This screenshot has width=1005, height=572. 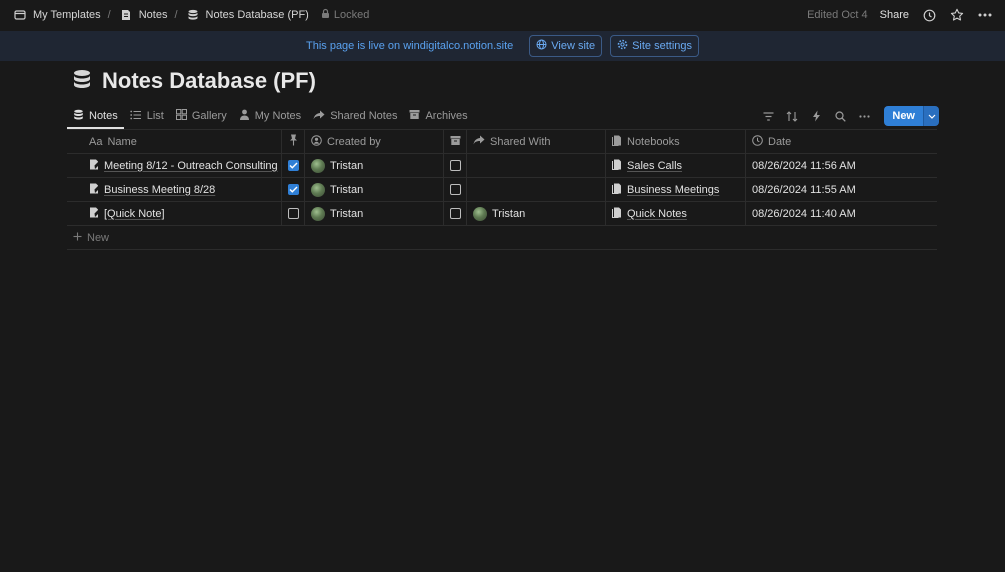 What do you see at coordinates (676, 141) in the screenshot?
I see `column-header-notebooks: Notebooks` at bounding box center [676, 141].